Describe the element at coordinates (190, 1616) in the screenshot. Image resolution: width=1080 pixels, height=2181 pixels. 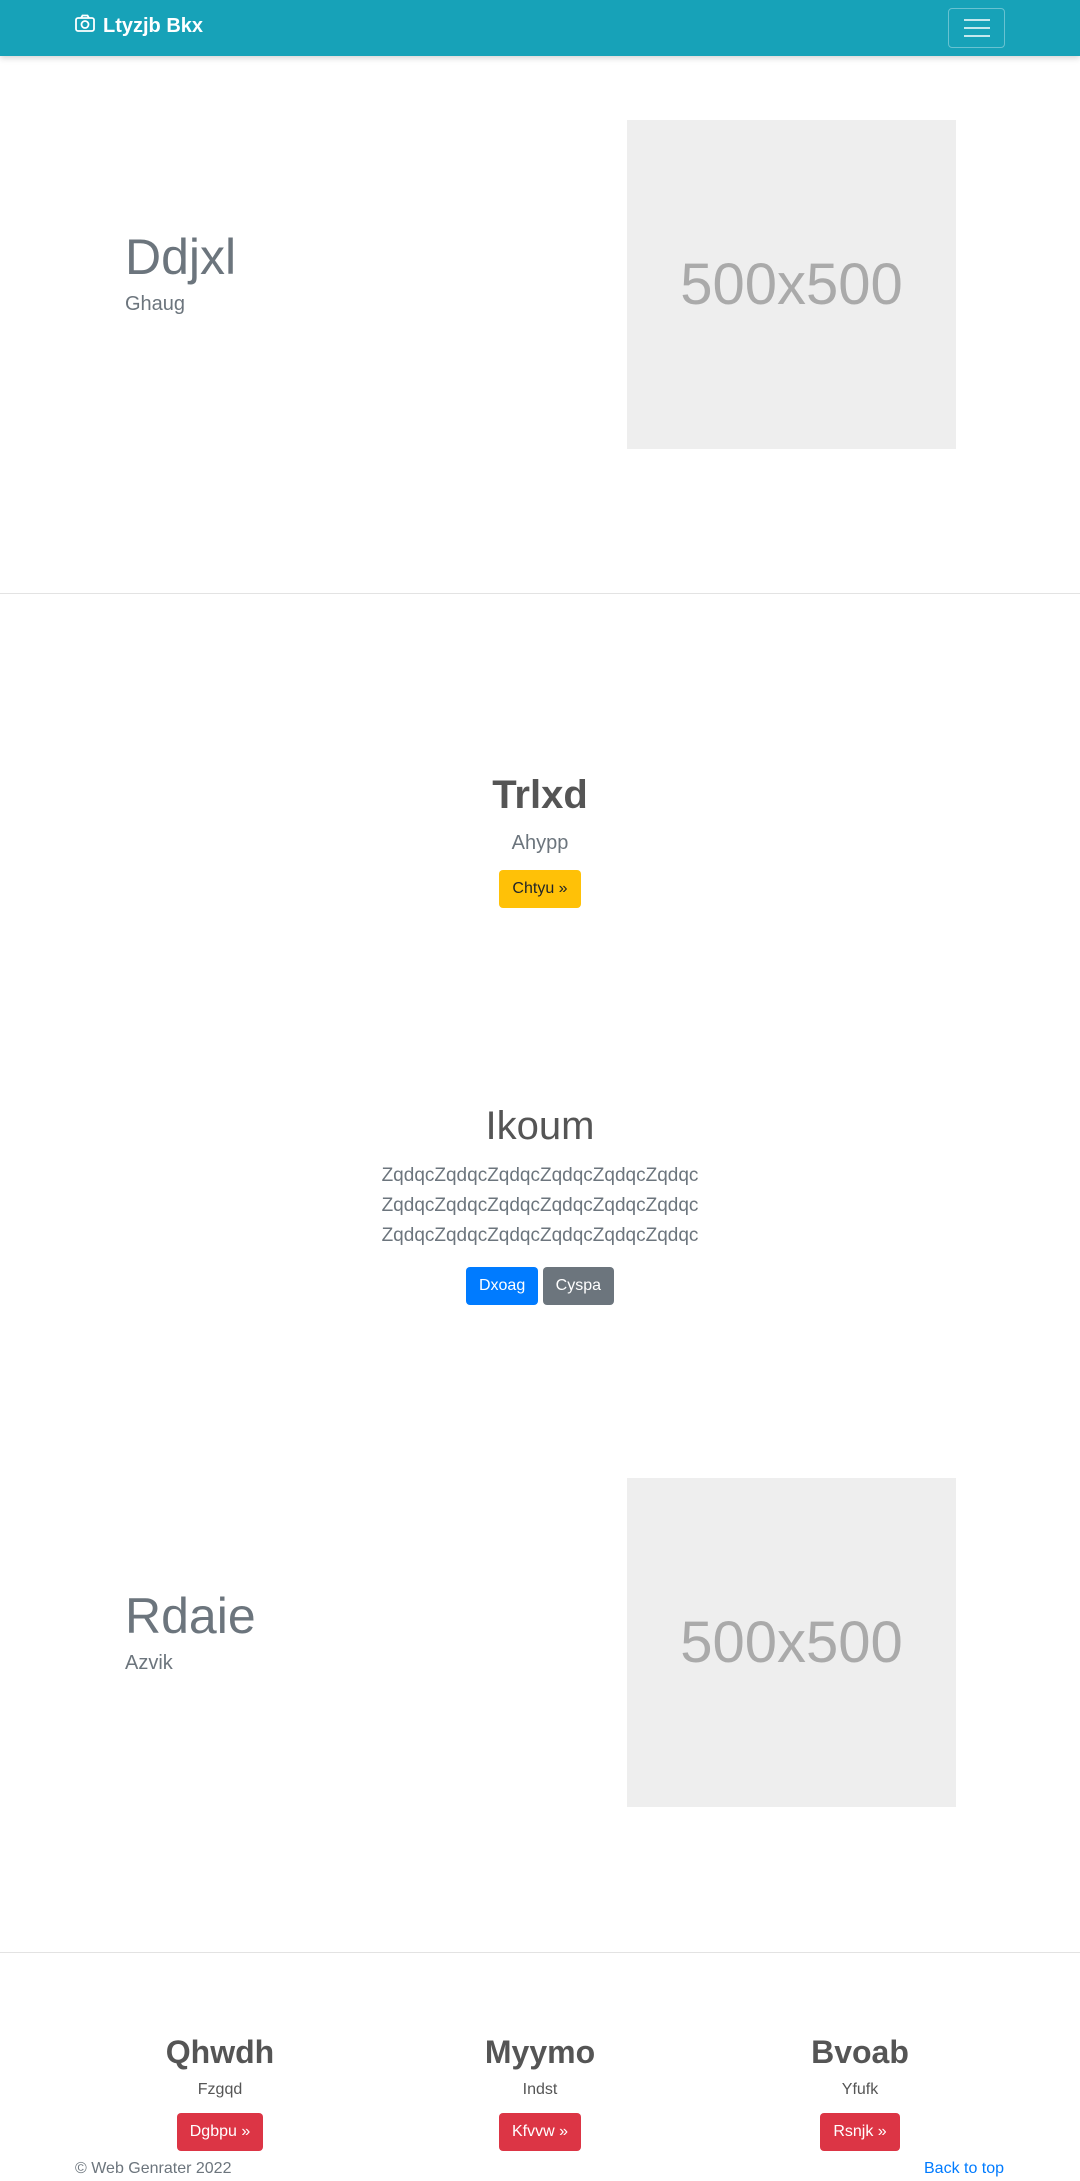
I see `feature-title: Rdaie` at that location.